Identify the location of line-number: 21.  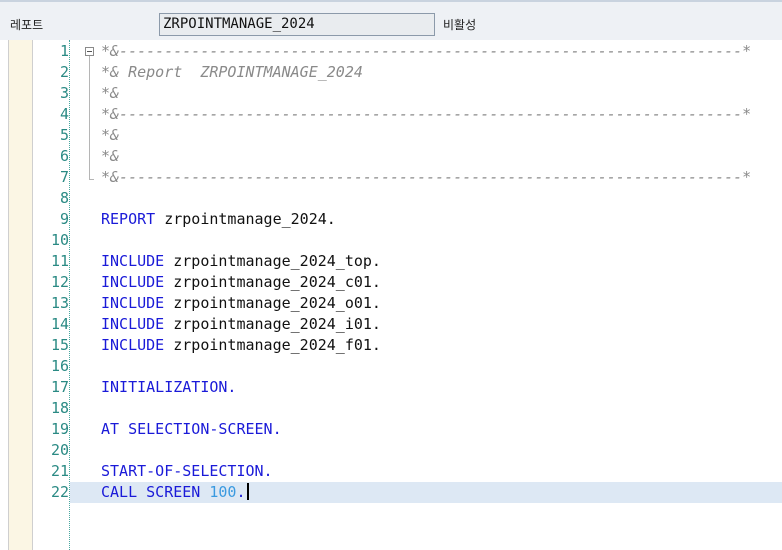
(59, 471).